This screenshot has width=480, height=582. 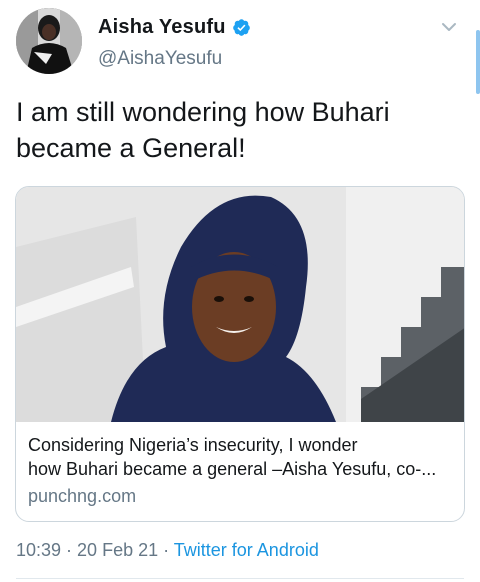 What do you see at coordinates (240, 44) in the screenshot?
I see `tweet-header: Aisha Yesufu @AishaYesufu` at bounding box center [240, 44].